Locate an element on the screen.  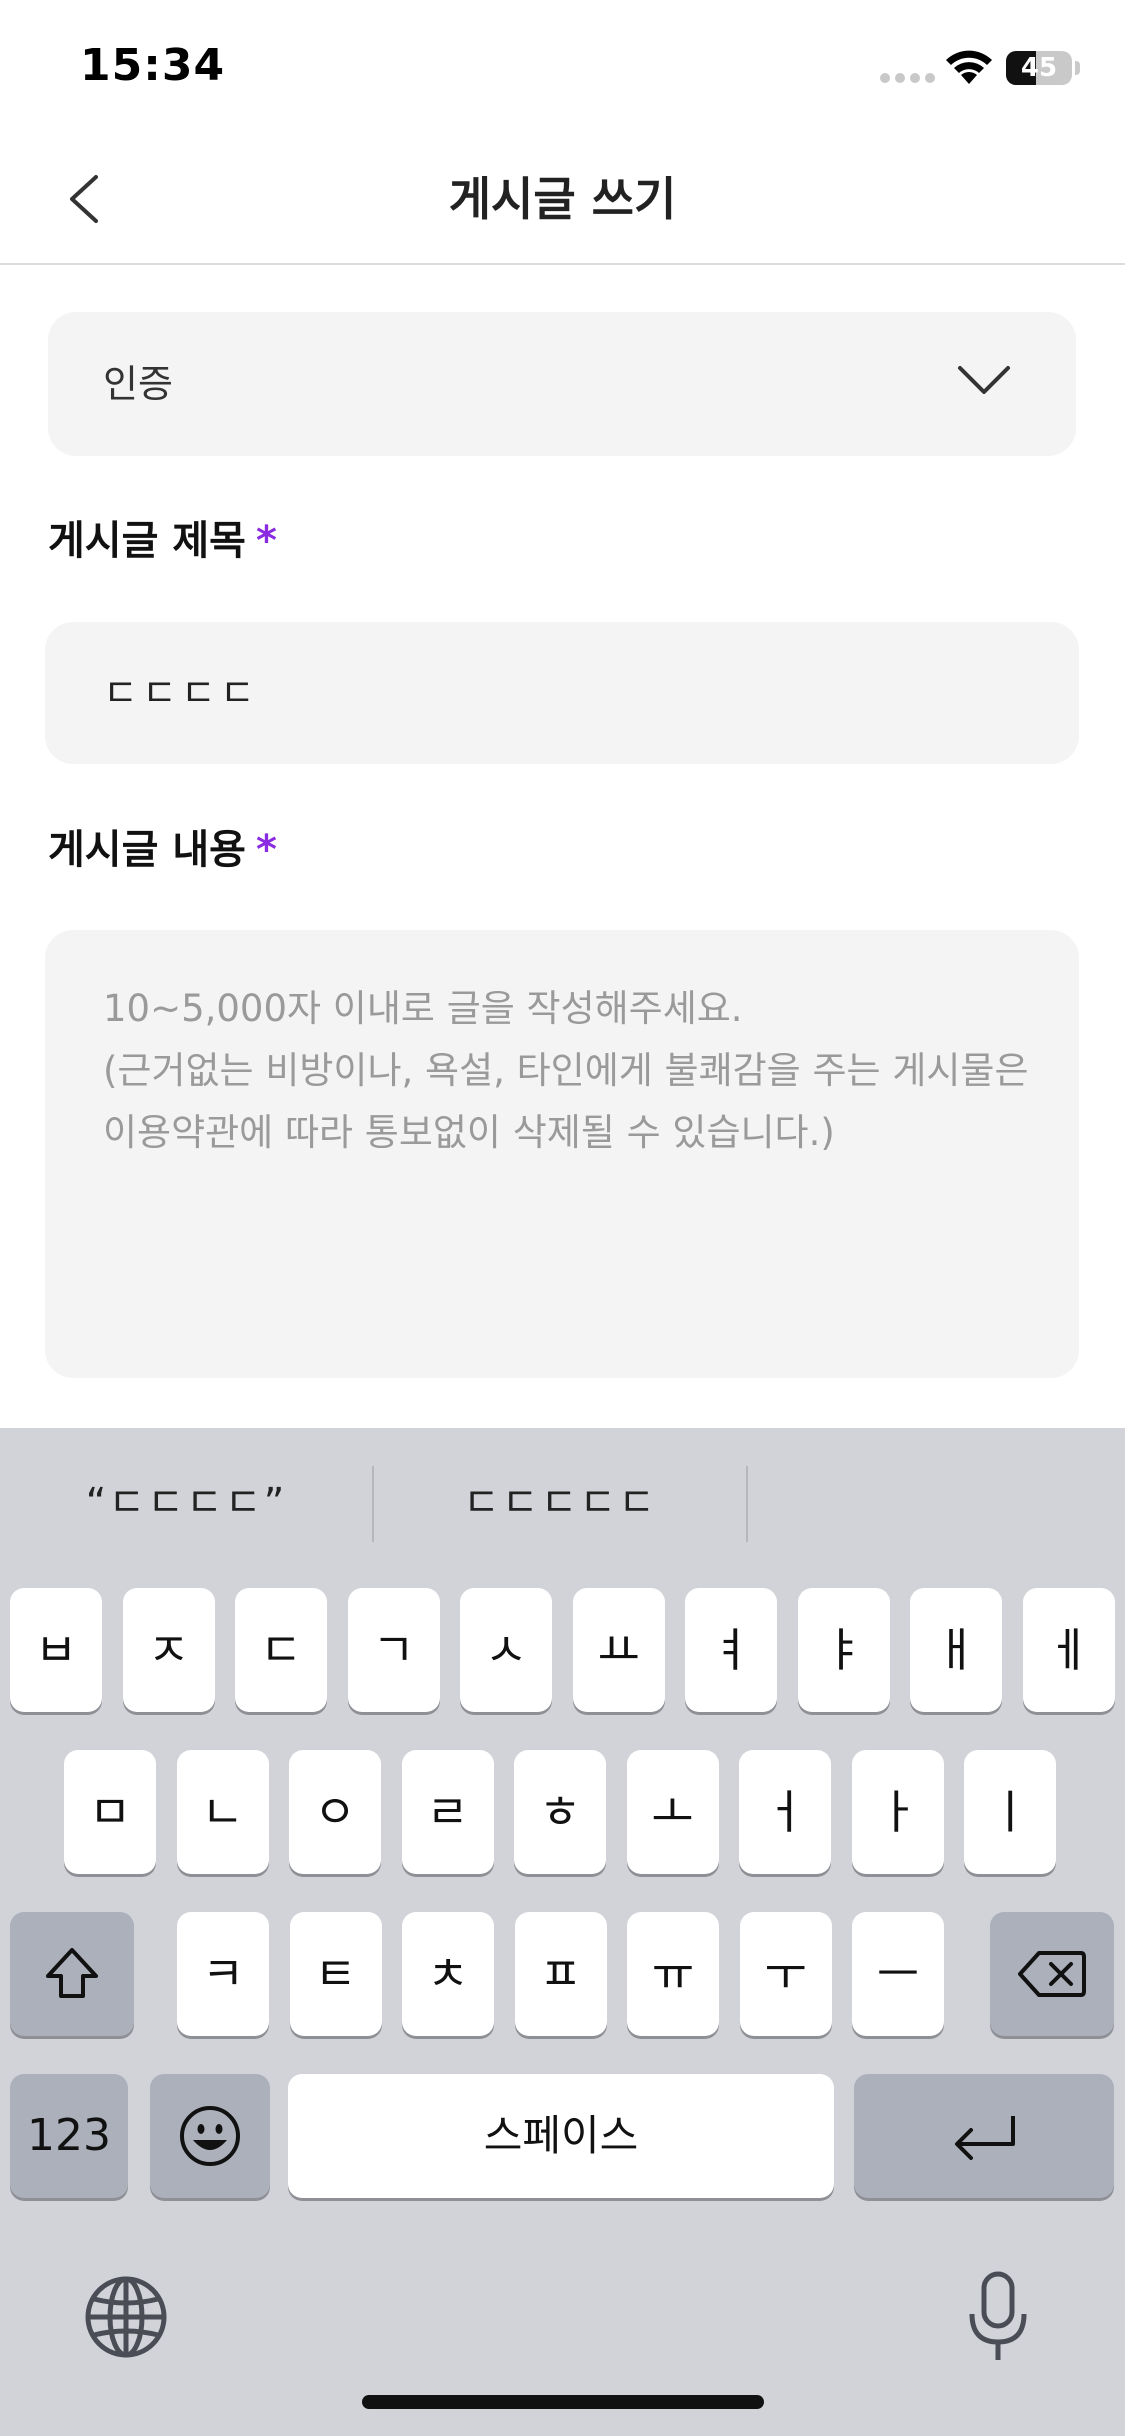
cellular-signal-icon is located at coordinates (907, 78).